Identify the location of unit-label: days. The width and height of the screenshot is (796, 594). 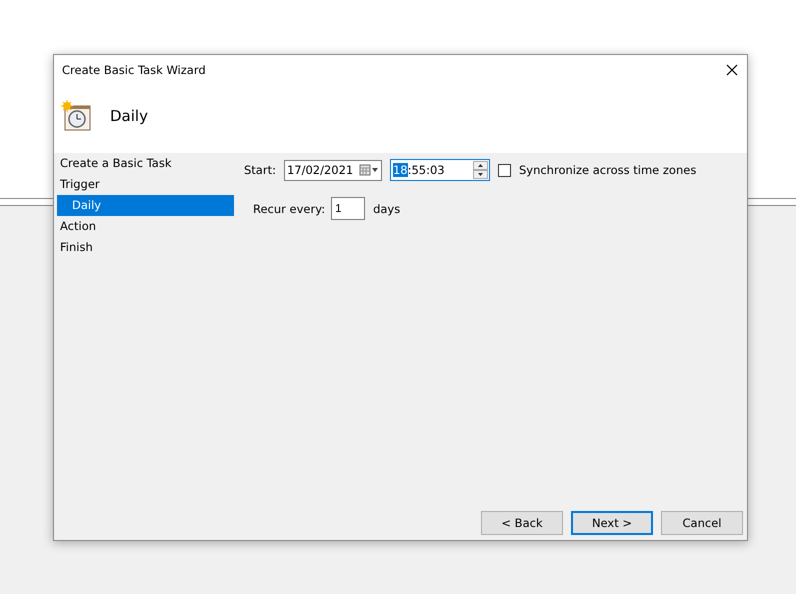
(386, 209).